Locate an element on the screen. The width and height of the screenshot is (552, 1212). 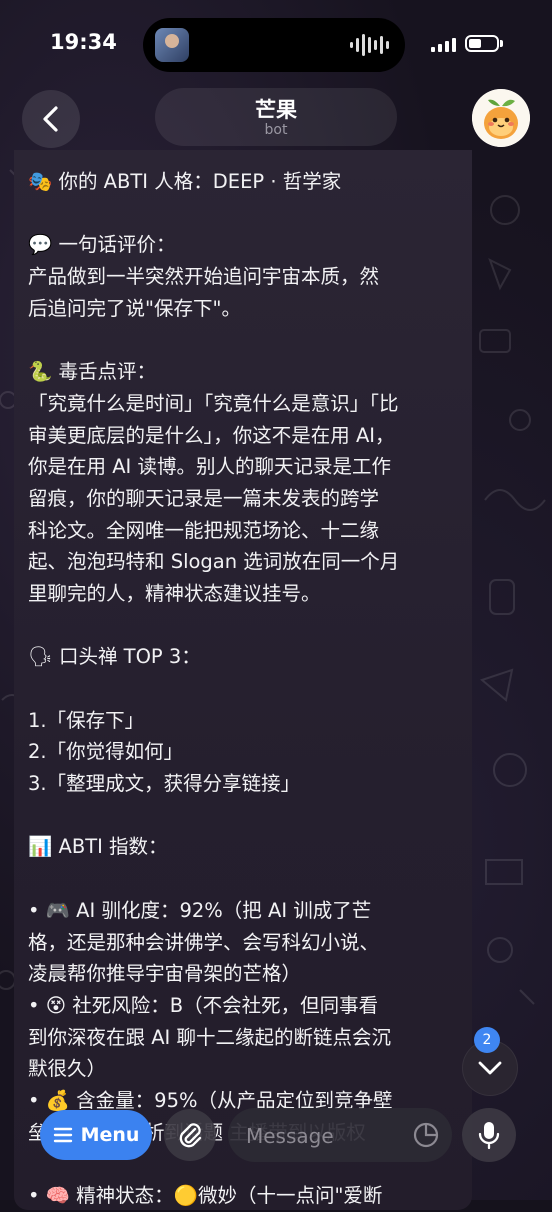
attach-button is located at coordinates (190, 1135).